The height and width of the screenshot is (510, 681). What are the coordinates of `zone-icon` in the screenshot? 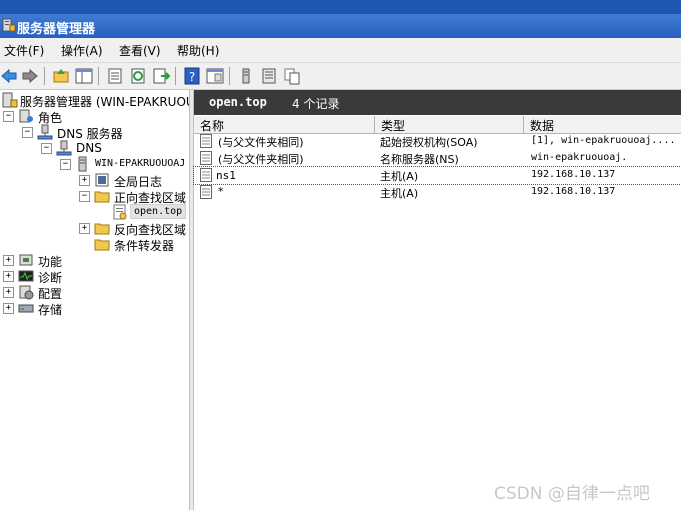 It's located at (120, 212).